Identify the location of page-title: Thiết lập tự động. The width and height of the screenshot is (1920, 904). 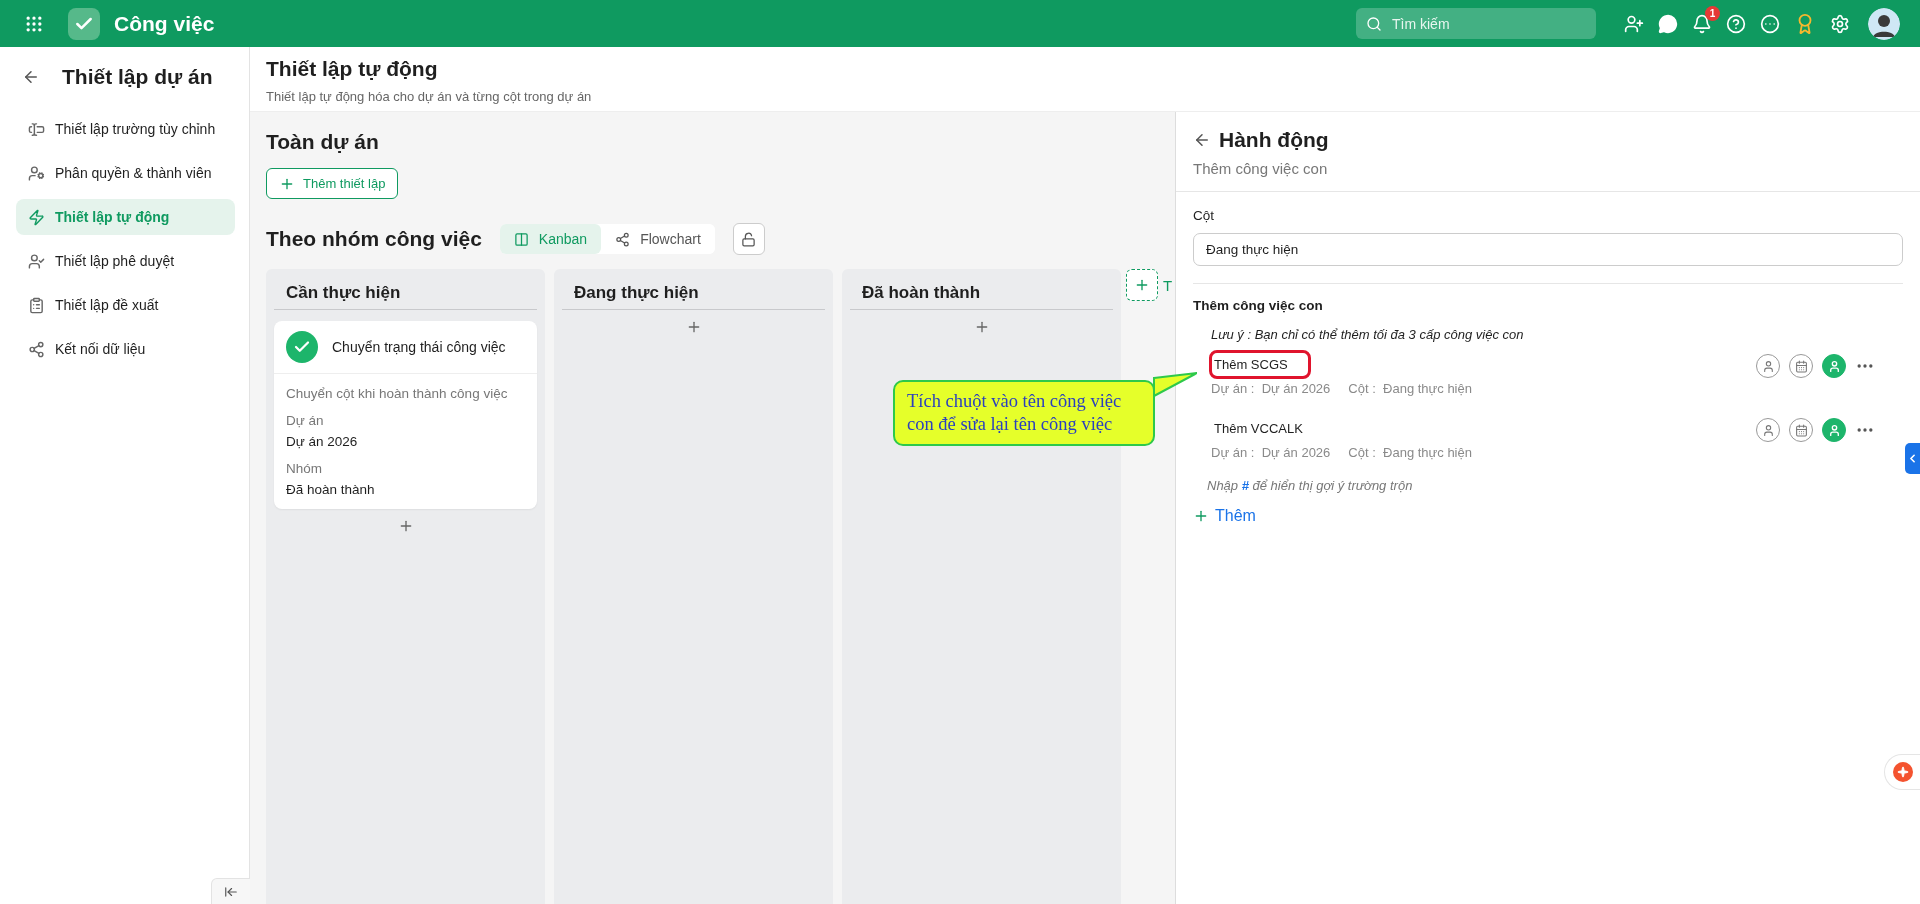
(352, 69).